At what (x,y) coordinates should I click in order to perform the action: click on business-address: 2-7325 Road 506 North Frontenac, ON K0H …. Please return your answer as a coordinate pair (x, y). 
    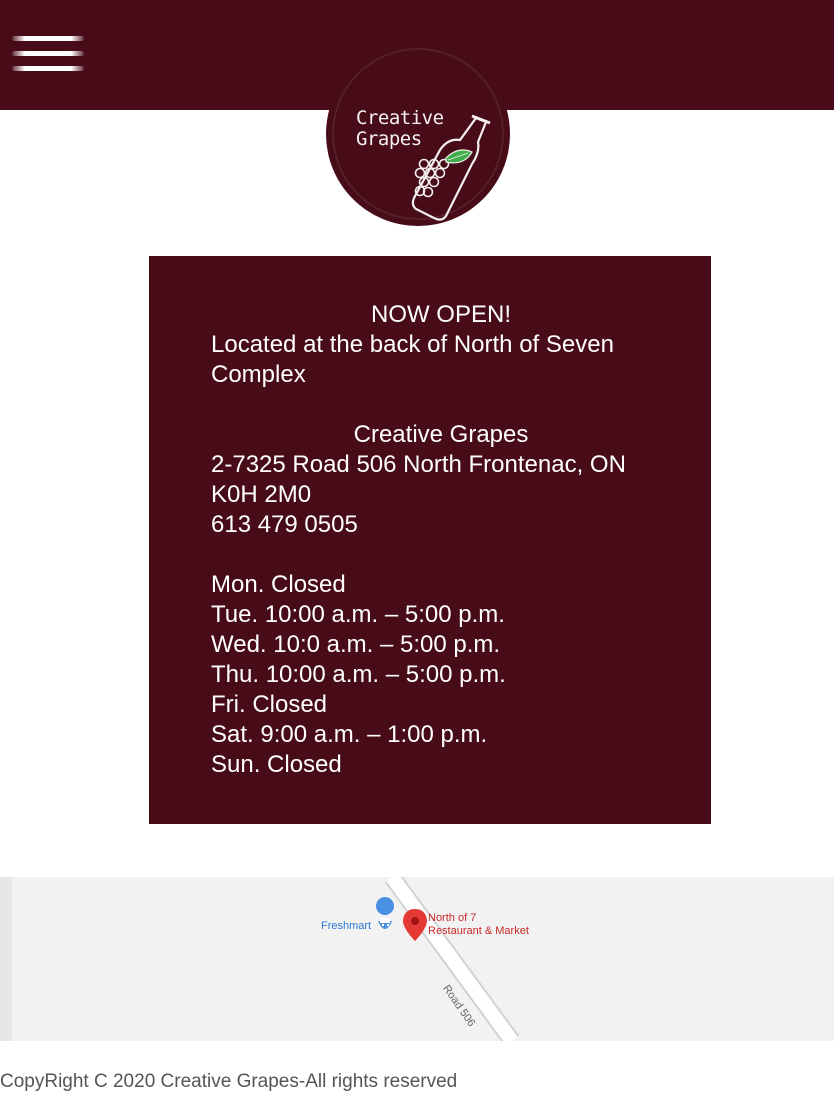
    Looking at the image, I should click on (418, 479).